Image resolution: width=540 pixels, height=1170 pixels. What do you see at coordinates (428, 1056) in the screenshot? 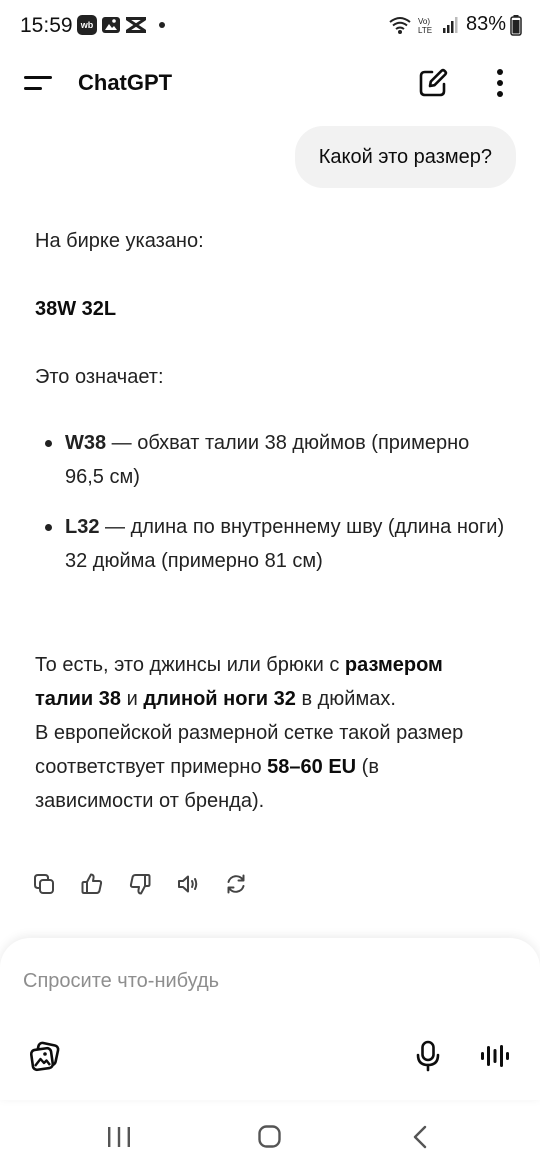
I see `microphone-icon` at bounding box center [428, 1056].